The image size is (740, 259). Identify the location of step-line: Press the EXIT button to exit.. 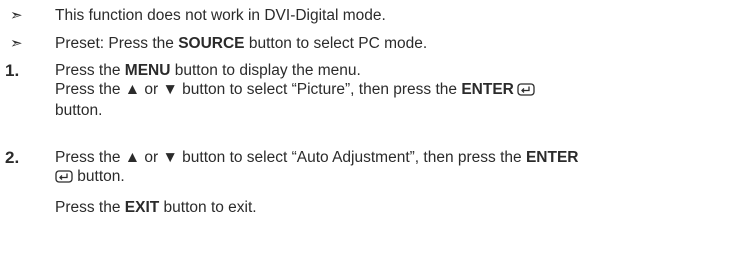
(395, 207).